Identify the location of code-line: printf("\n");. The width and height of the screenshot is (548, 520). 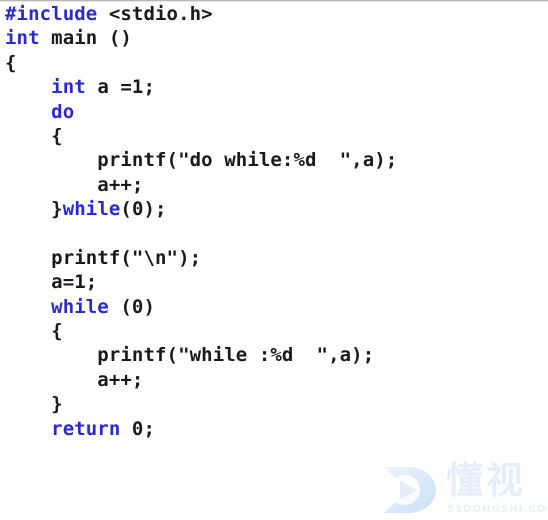
(274, 258).